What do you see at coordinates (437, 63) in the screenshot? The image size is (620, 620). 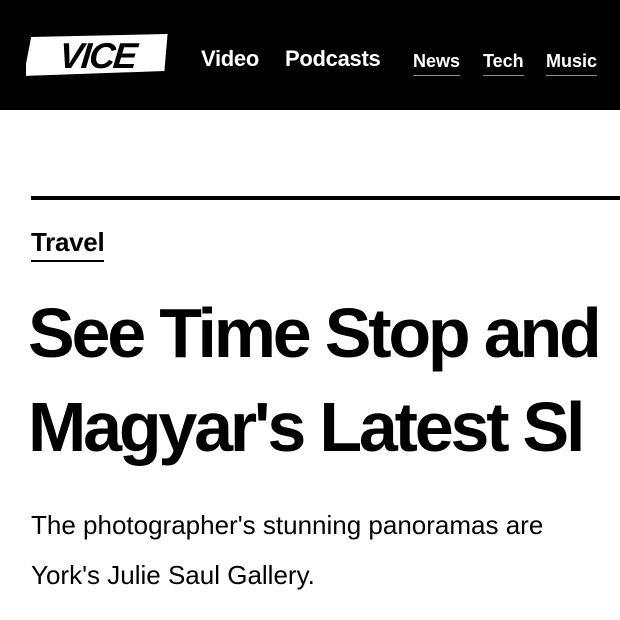 I see `nav-news: News` at bounding box center [437, 63].